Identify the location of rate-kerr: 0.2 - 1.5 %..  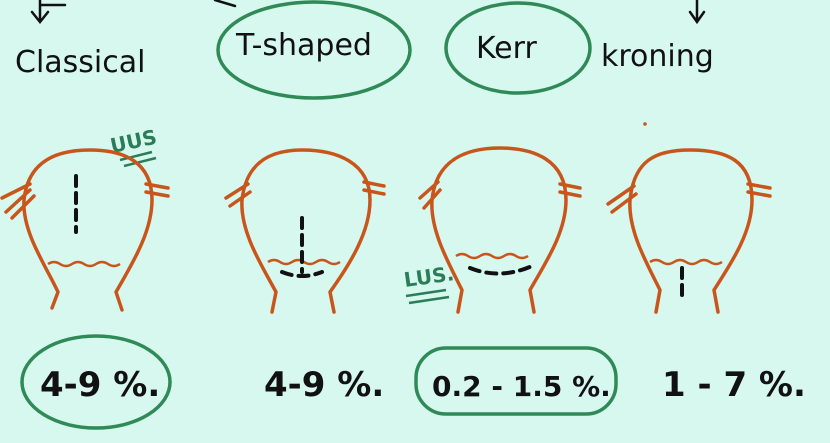
(521, 386).